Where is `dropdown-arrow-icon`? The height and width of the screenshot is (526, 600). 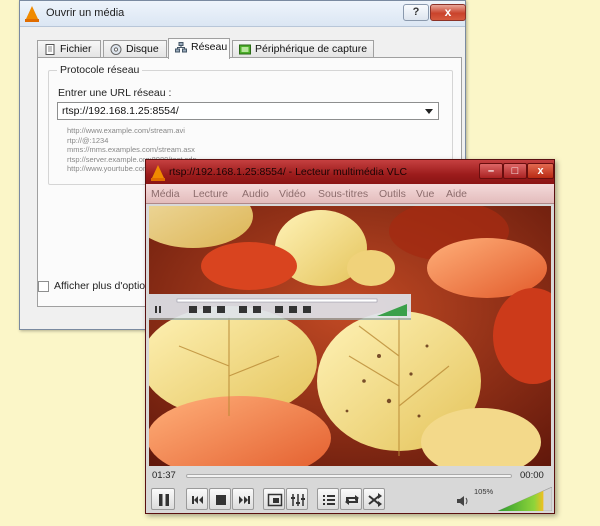
dropdown-arrow-icon is located at coordinates (429, 111).